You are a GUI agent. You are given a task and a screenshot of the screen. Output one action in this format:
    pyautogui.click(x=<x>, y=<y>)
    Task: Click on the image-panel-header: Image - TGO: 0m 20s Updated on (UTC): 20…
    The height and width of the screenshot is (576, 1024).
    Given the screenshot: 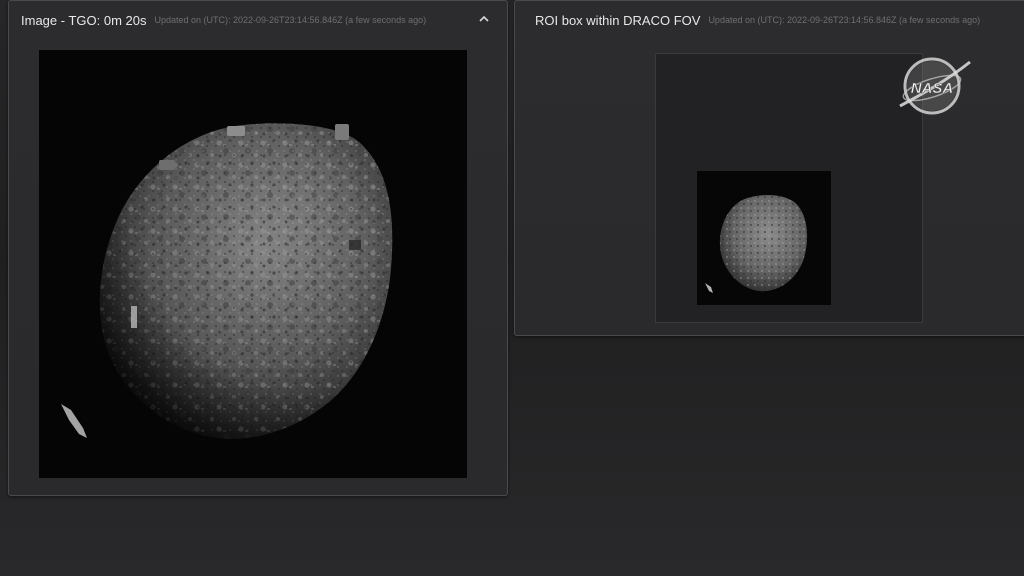 What is the action you would take?
    pyautogui.click(x=258, y=20)
    